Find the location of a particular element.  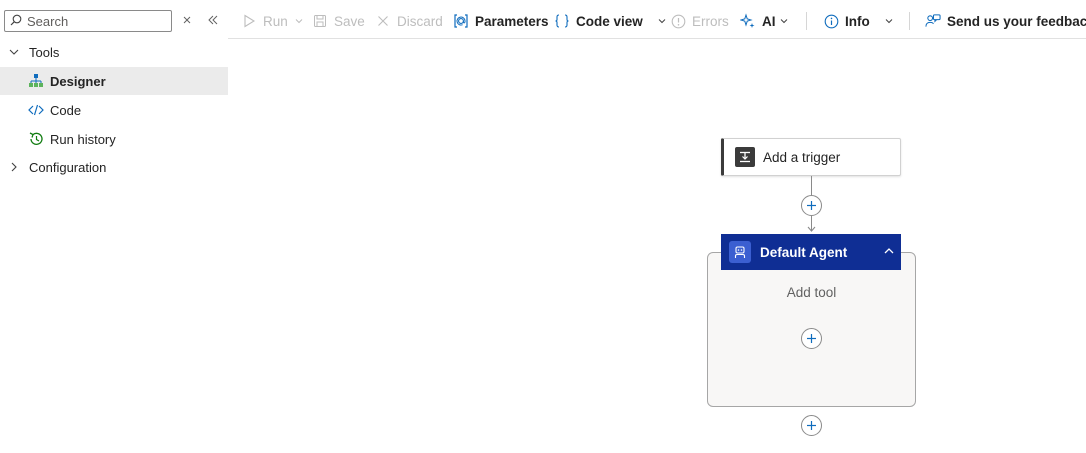

double-chevron-left-icon is located at coordinates (213, 20).